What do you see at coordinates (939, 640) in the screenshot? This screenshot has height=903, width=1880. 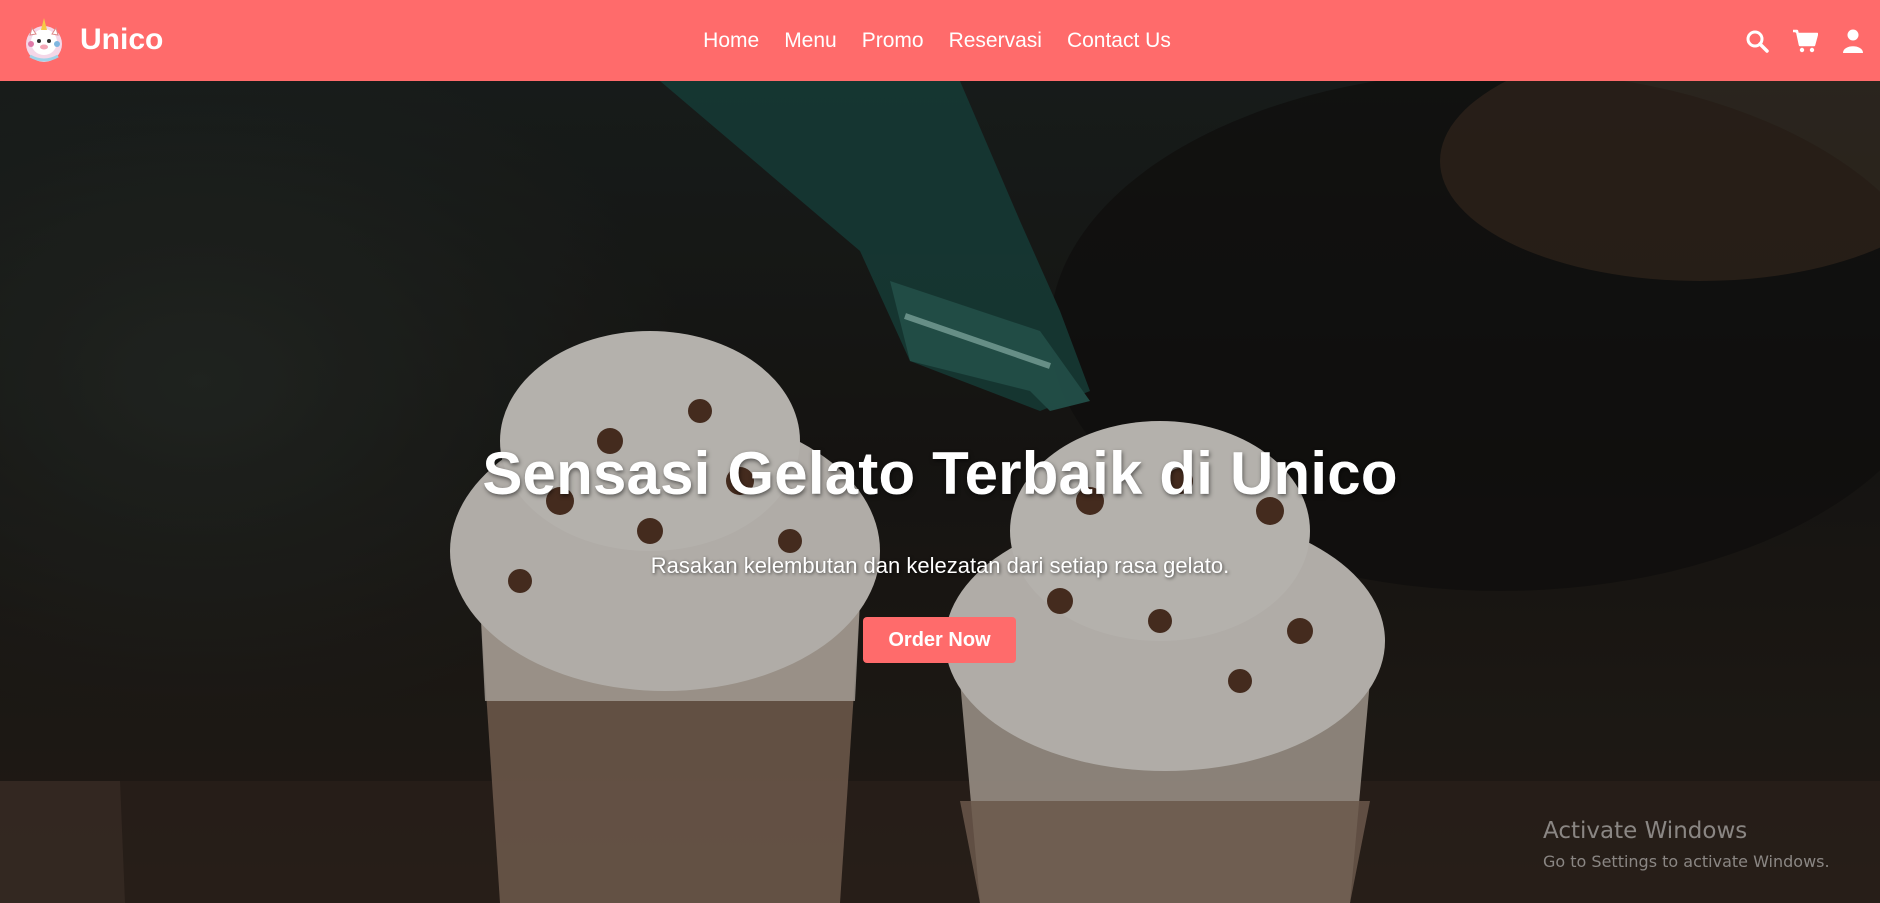 I see `order-now-button: Order Now` at bounding box center [939, 640].